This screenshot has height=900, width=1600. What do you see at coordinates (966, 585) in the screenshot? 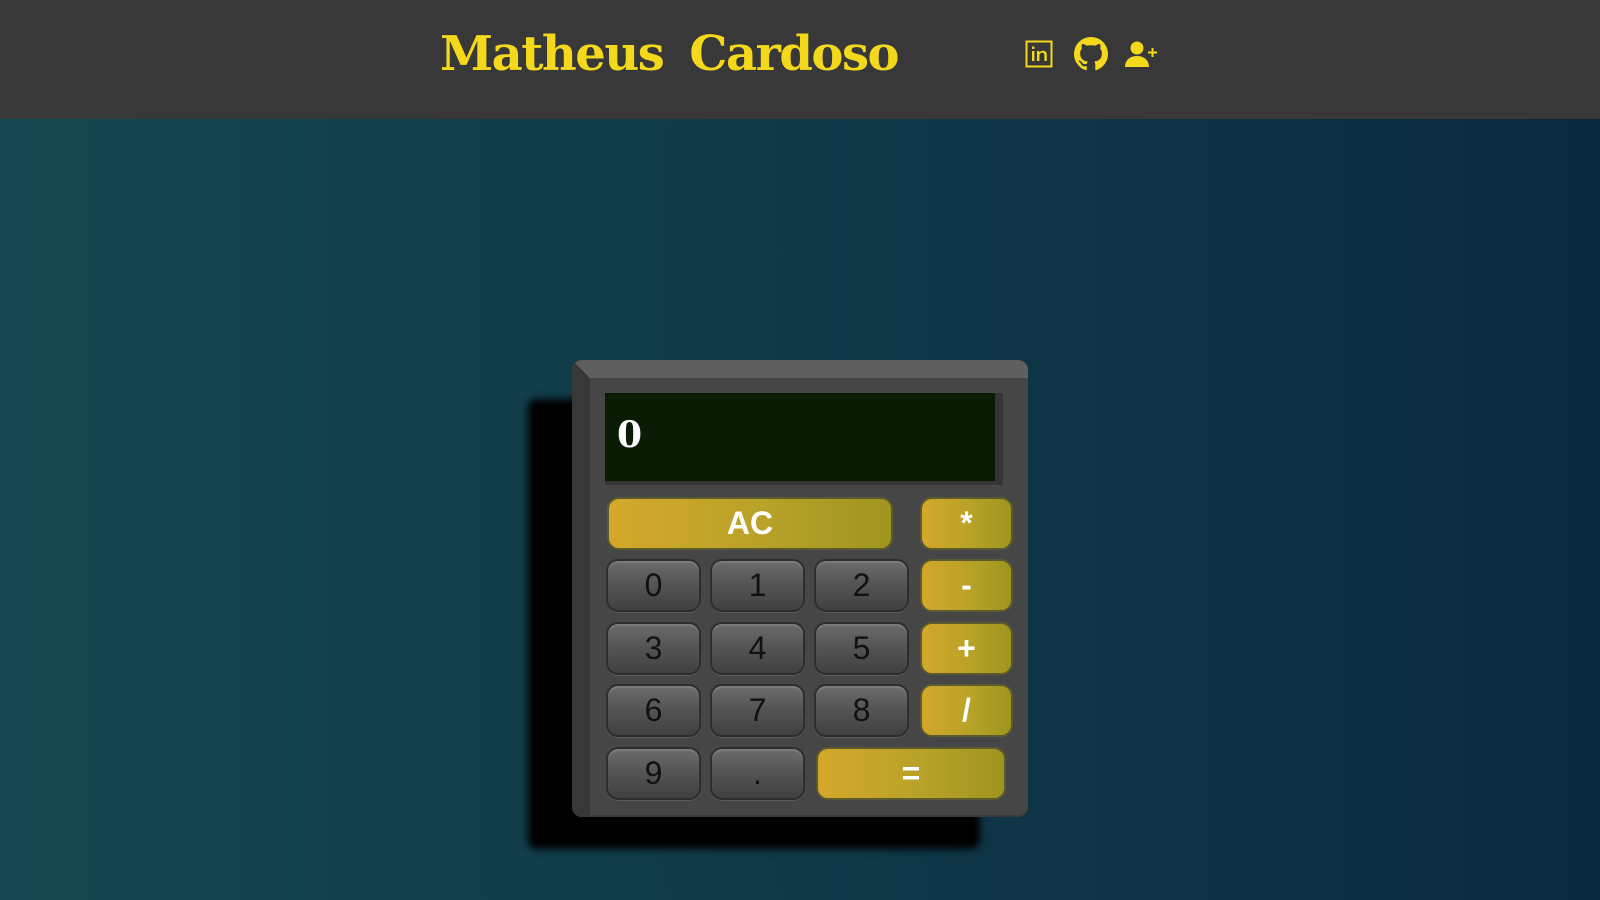
I see `subtract-button: -` at bounding box center [966, 585].